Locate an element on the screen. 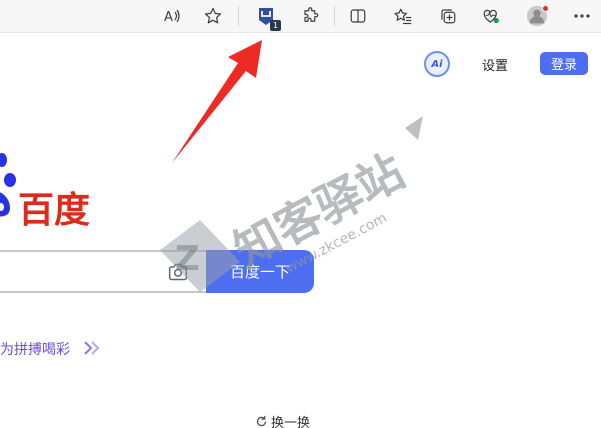 Image resolution: width=601 pixels, height=428 pixels. split-screen-icon is located at coordinates (358, 16).